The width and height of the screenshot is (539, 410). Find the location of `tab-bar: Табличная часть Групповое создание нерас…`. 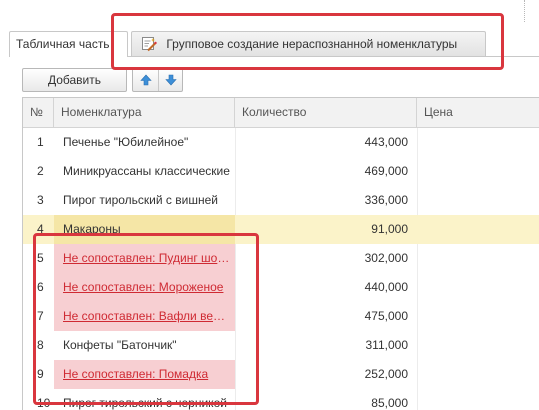

tab-bar: Табличная часть Групповое создание нерас… is located at coordinates (274, 44).